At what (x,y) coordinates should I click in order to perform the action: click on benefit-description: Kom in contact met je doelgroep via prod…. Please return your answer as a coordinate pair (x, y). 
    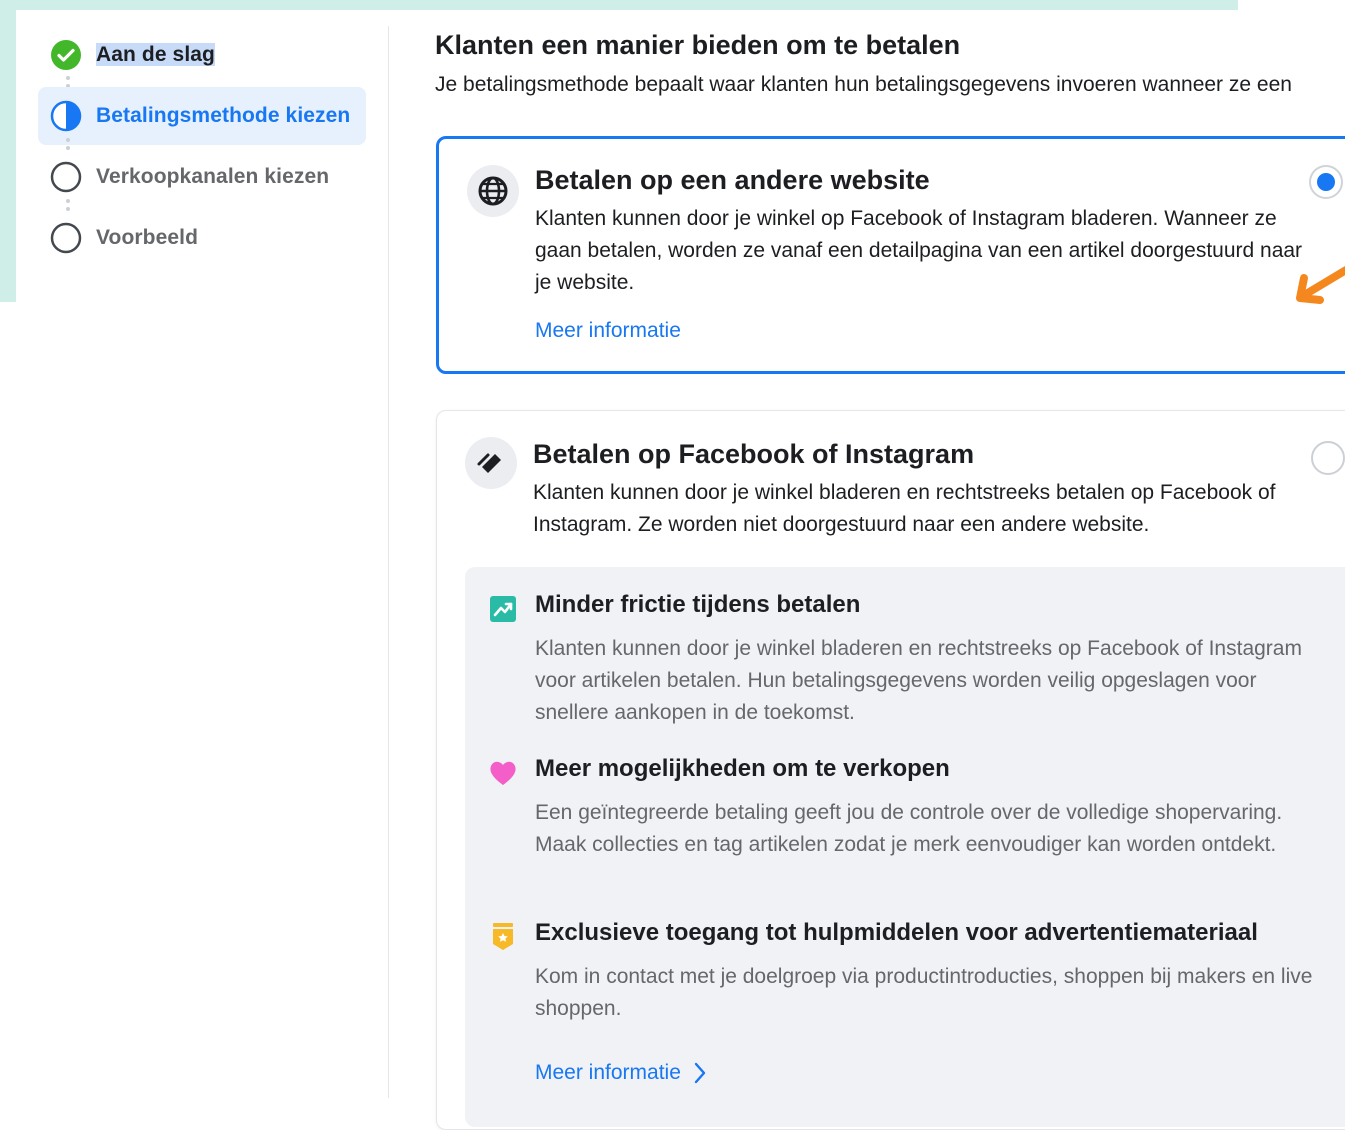
    Looking at the image, I should click on (924, 992).